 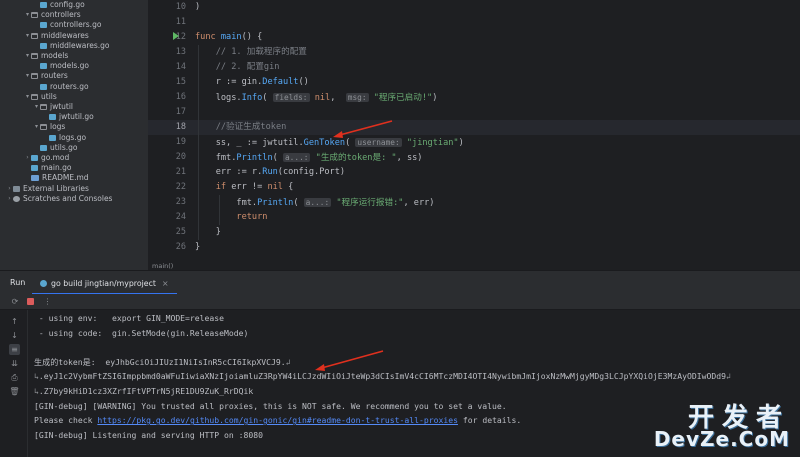 What do you see at coordinates (716, 425) in the screenshot?
I see `watermark: 开发者 DevZe.CoM` at bounding box center [716, 425].